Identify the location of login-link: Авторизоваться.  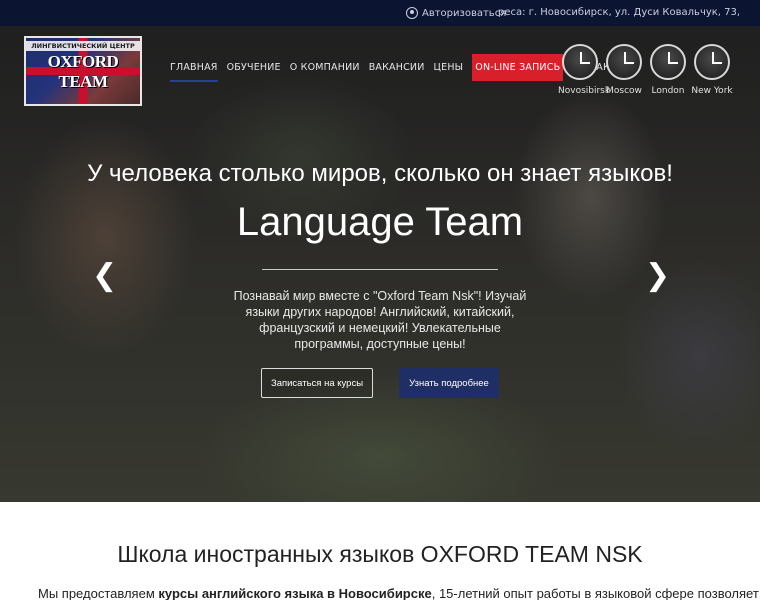
(456, 13).